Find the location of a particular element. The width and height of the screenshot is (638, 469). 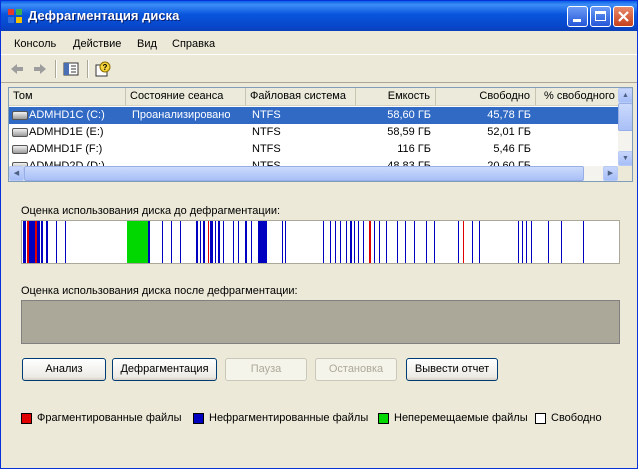

usage-after-map is located at coordinates (320, 322).